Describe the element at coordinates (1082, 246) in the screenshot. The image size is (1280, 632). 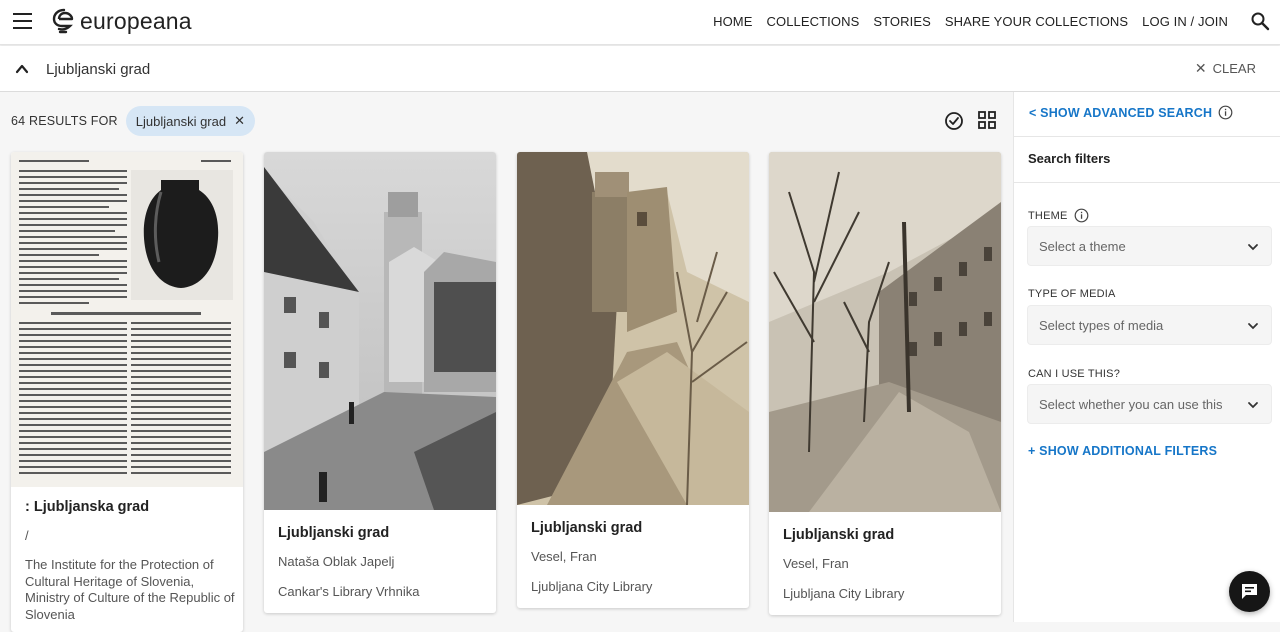
I see `theme-select-value: Select a theme` at that location.